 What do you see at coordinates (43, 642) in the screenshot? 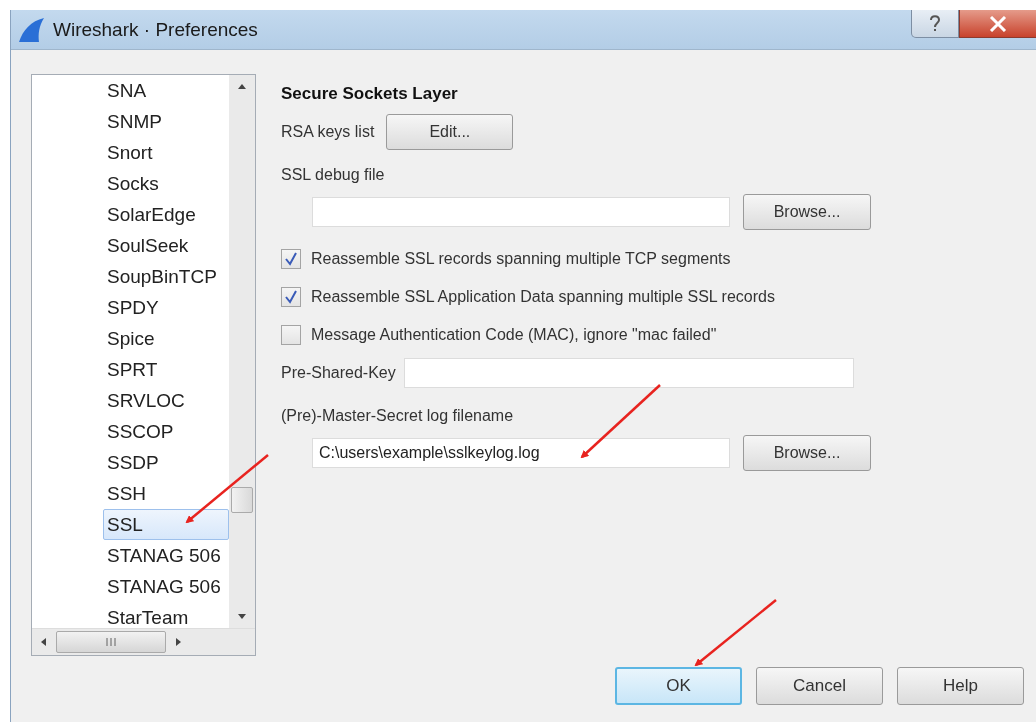
I see `scroll-left-icon` at bounding box center [43, 642].